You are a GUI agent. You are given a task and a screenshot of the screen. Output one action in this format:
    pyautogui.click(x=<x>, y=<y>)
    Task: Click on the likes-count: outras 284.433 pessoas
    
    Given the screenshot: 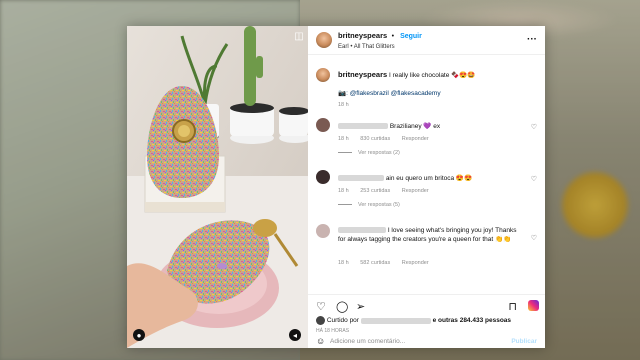 What is the action you would take?
    pyautogui.click(x=474, y=320)
    